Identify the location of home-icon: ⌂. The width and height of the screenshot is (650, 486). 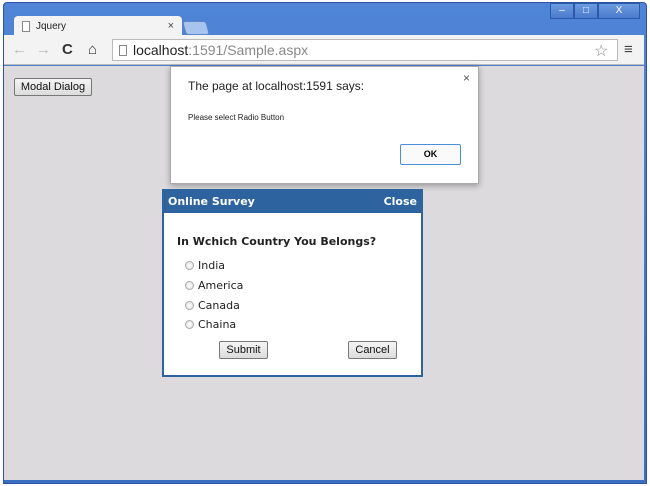
(92, 49).